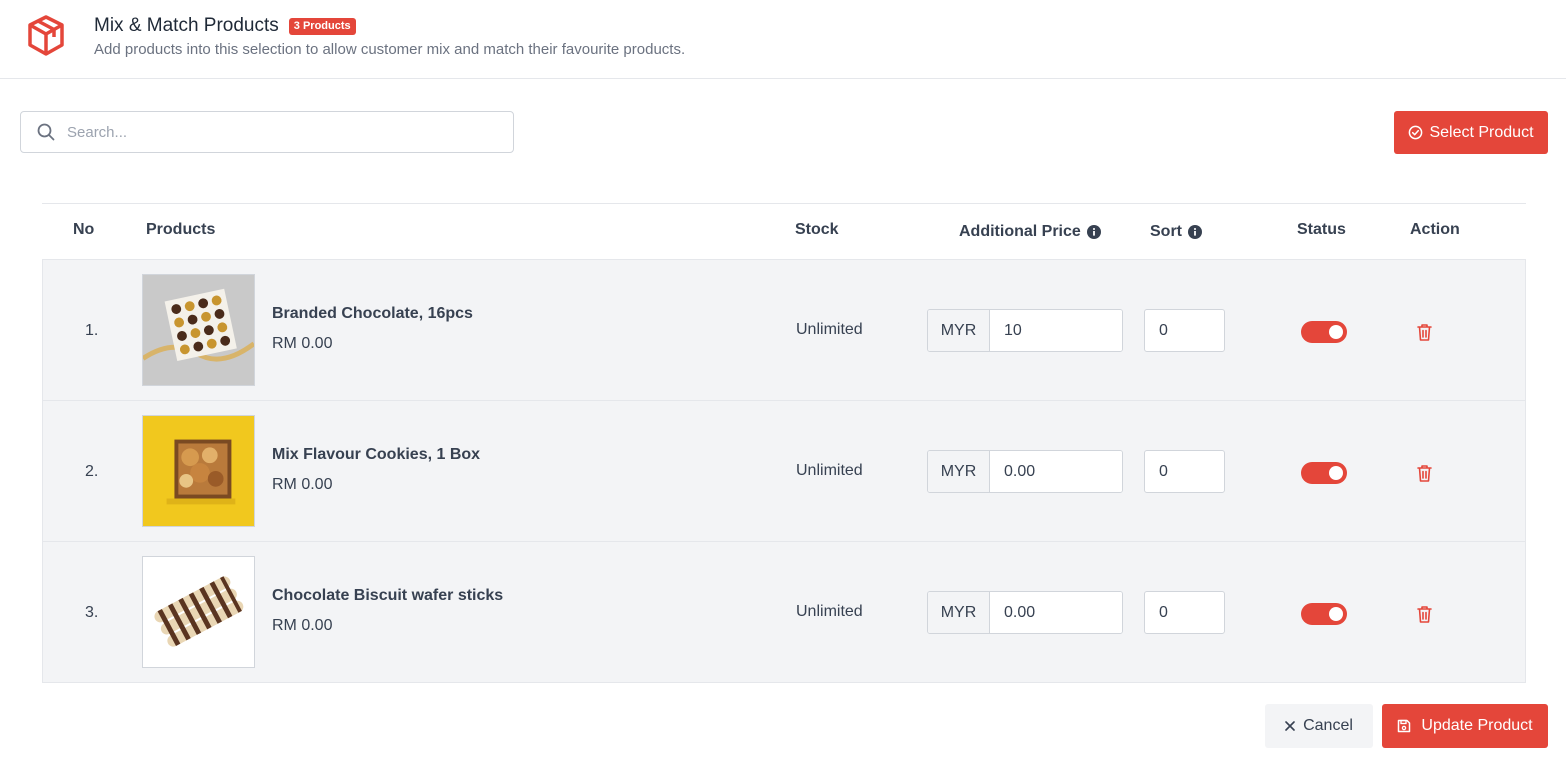 Image resolution: width=1566 pixels, height=761 pixels. What do you see at coordinates (1416, 132) in the screenshot?
I see `check-circle-icon` at bounding box center [1416, 132].